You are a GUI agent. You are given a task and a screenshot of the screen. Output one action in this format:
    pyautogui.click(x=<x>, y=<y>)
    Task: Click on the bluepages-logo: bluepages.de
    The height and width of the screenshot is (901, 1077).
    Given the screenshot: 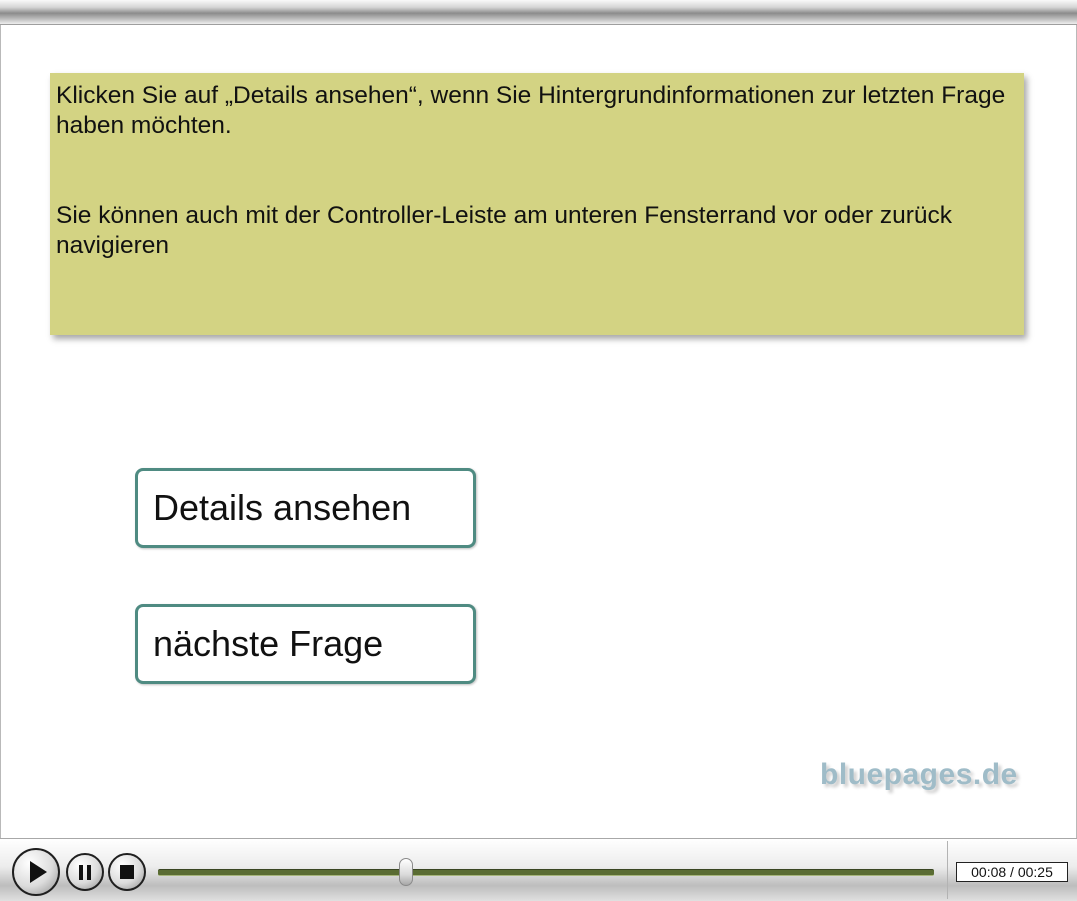 What is the action you would take?
    pyautogui.click(x=919, y=774)
    